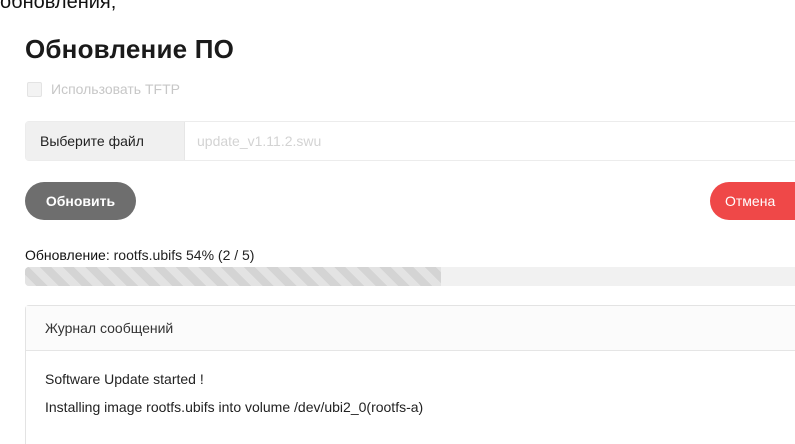  I want to click on progress-bar, so click(410, 276).